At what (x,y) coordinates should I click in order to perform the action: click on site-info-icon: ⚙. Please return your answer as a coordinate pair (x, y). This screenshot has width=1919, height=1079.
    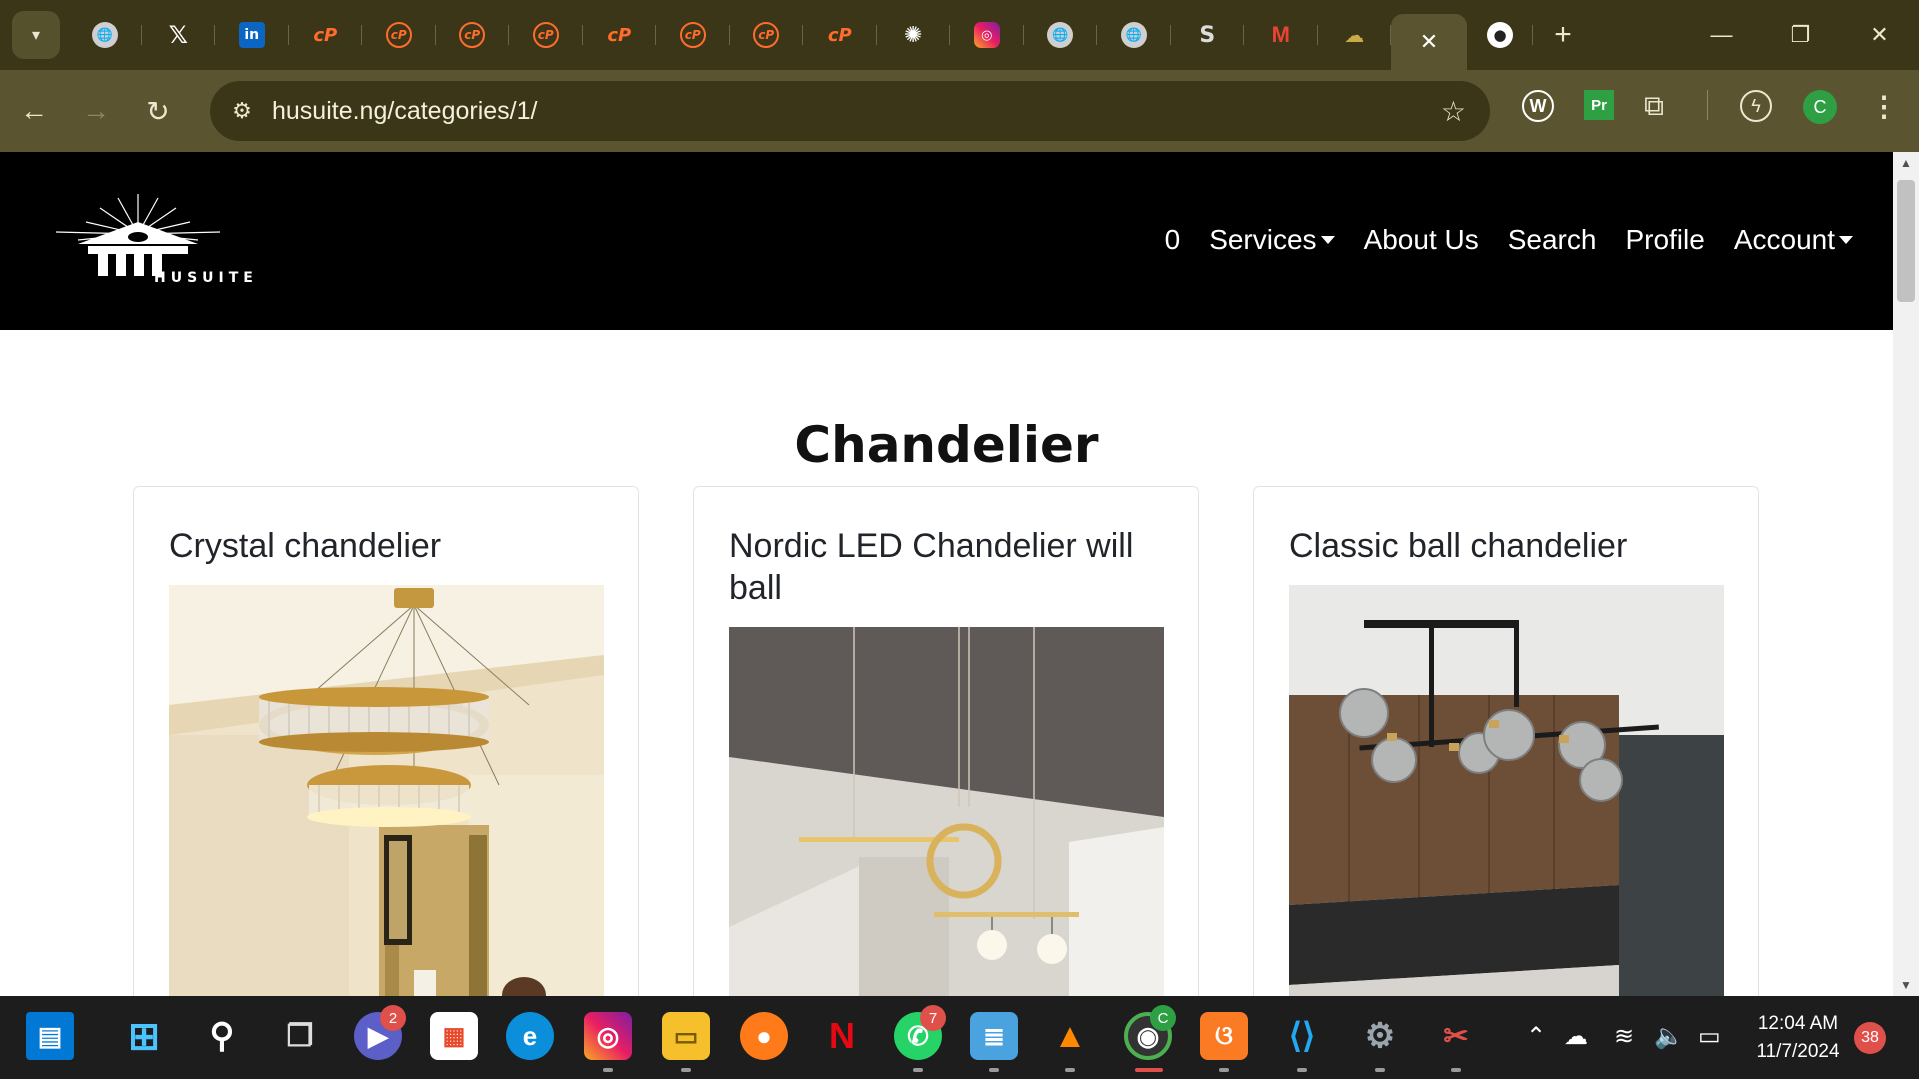
    Looking at the image, I should click on (242, 111).